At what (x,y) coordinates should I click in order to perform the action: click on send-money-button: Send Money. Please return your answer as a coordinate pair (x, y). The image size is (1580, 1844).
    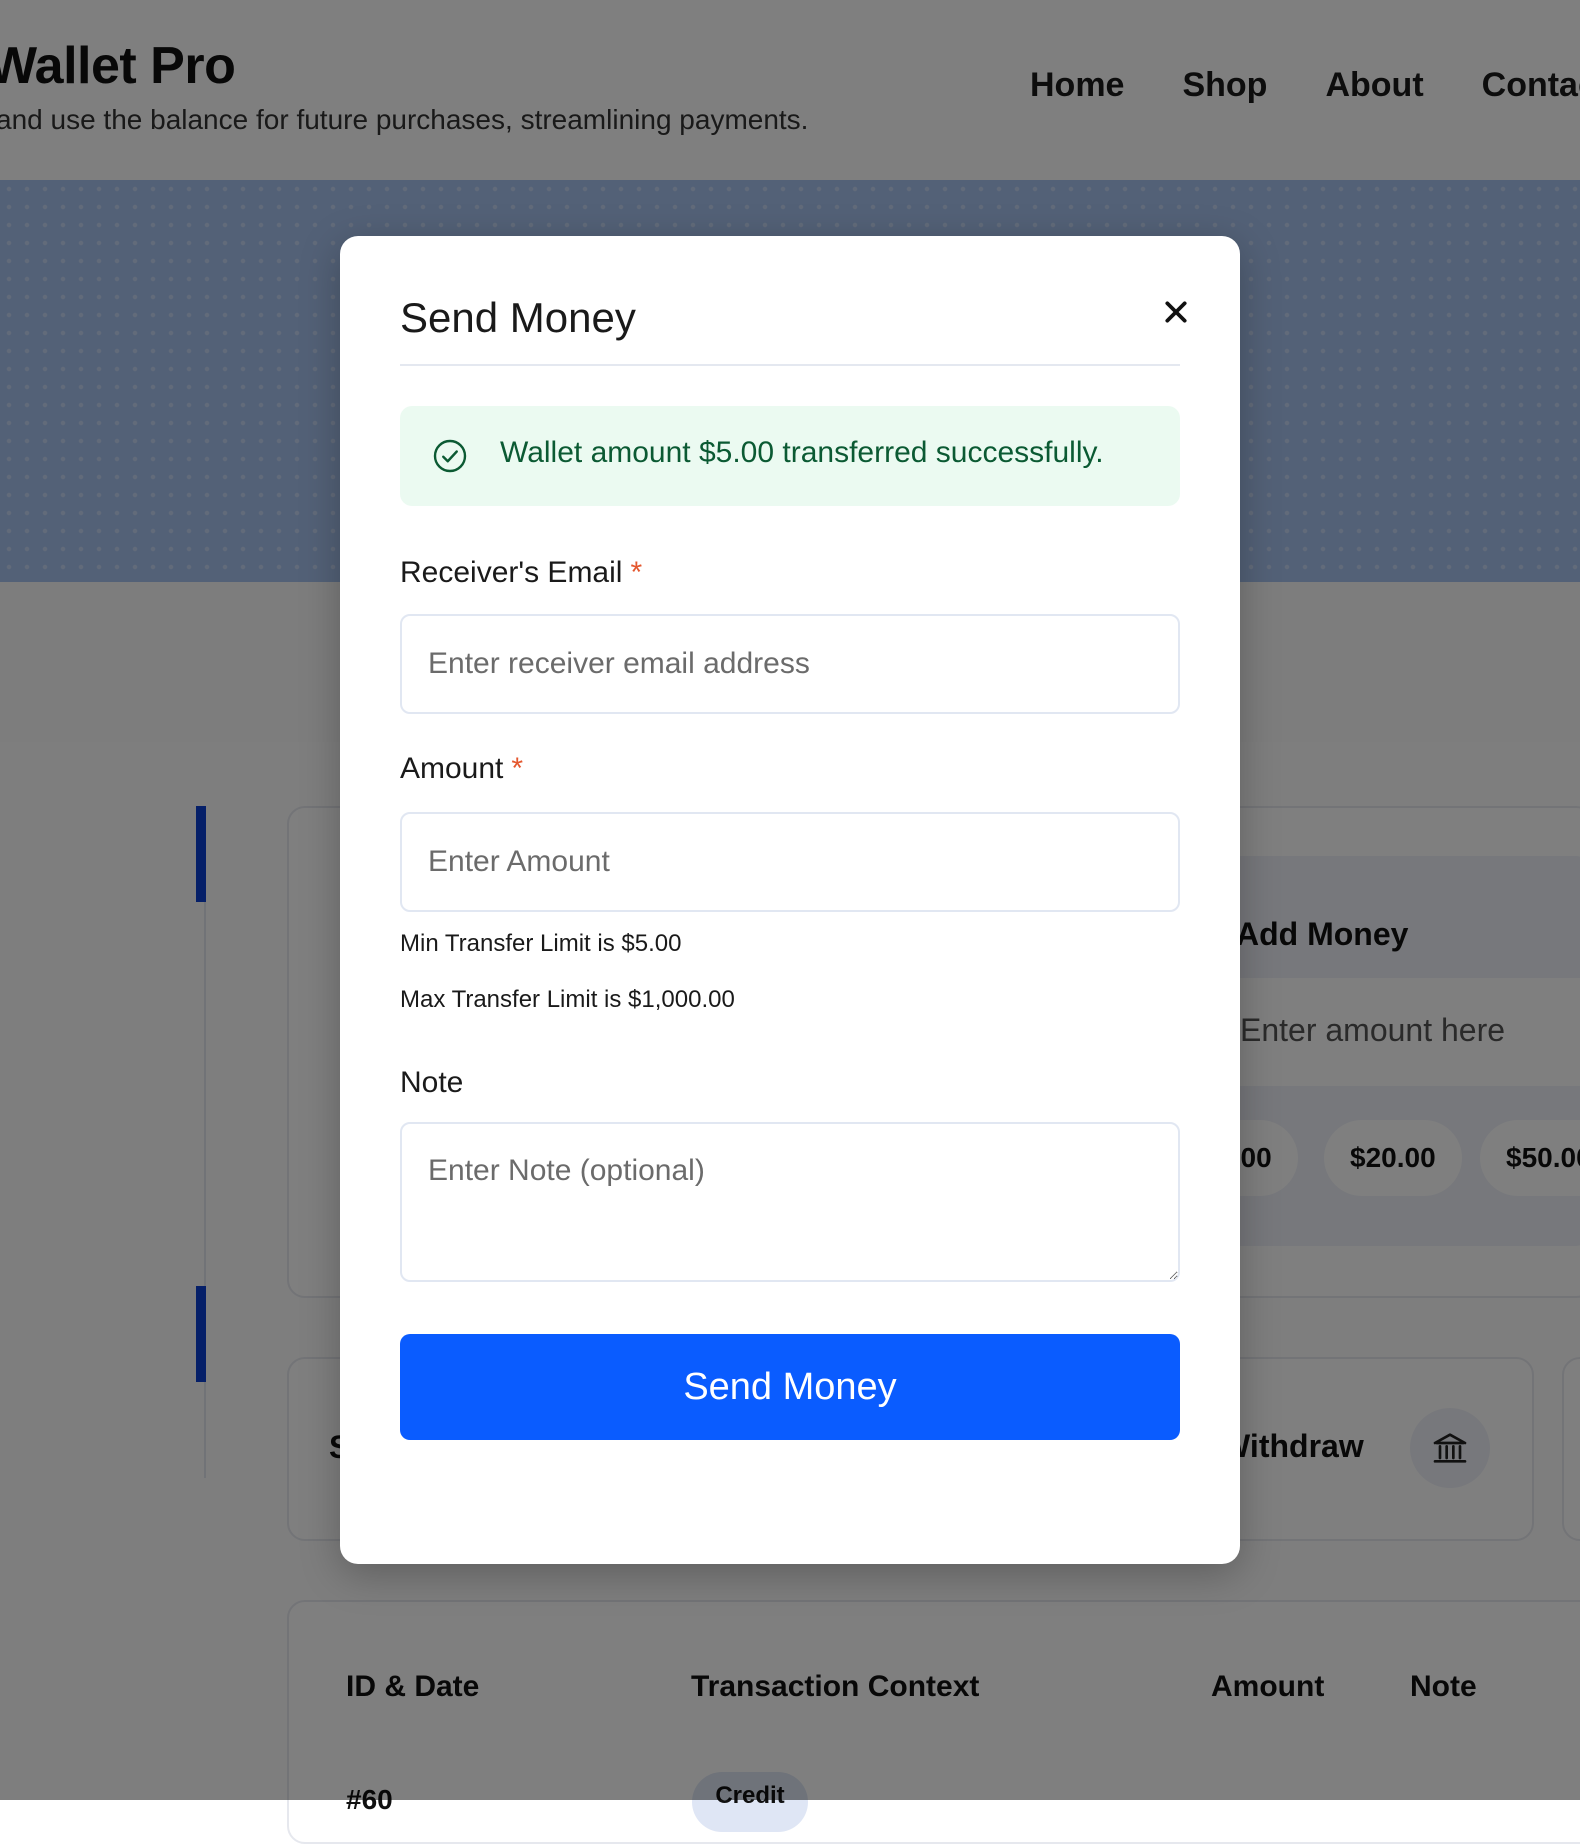
    Looking at the image, I should click on (790, 1387).